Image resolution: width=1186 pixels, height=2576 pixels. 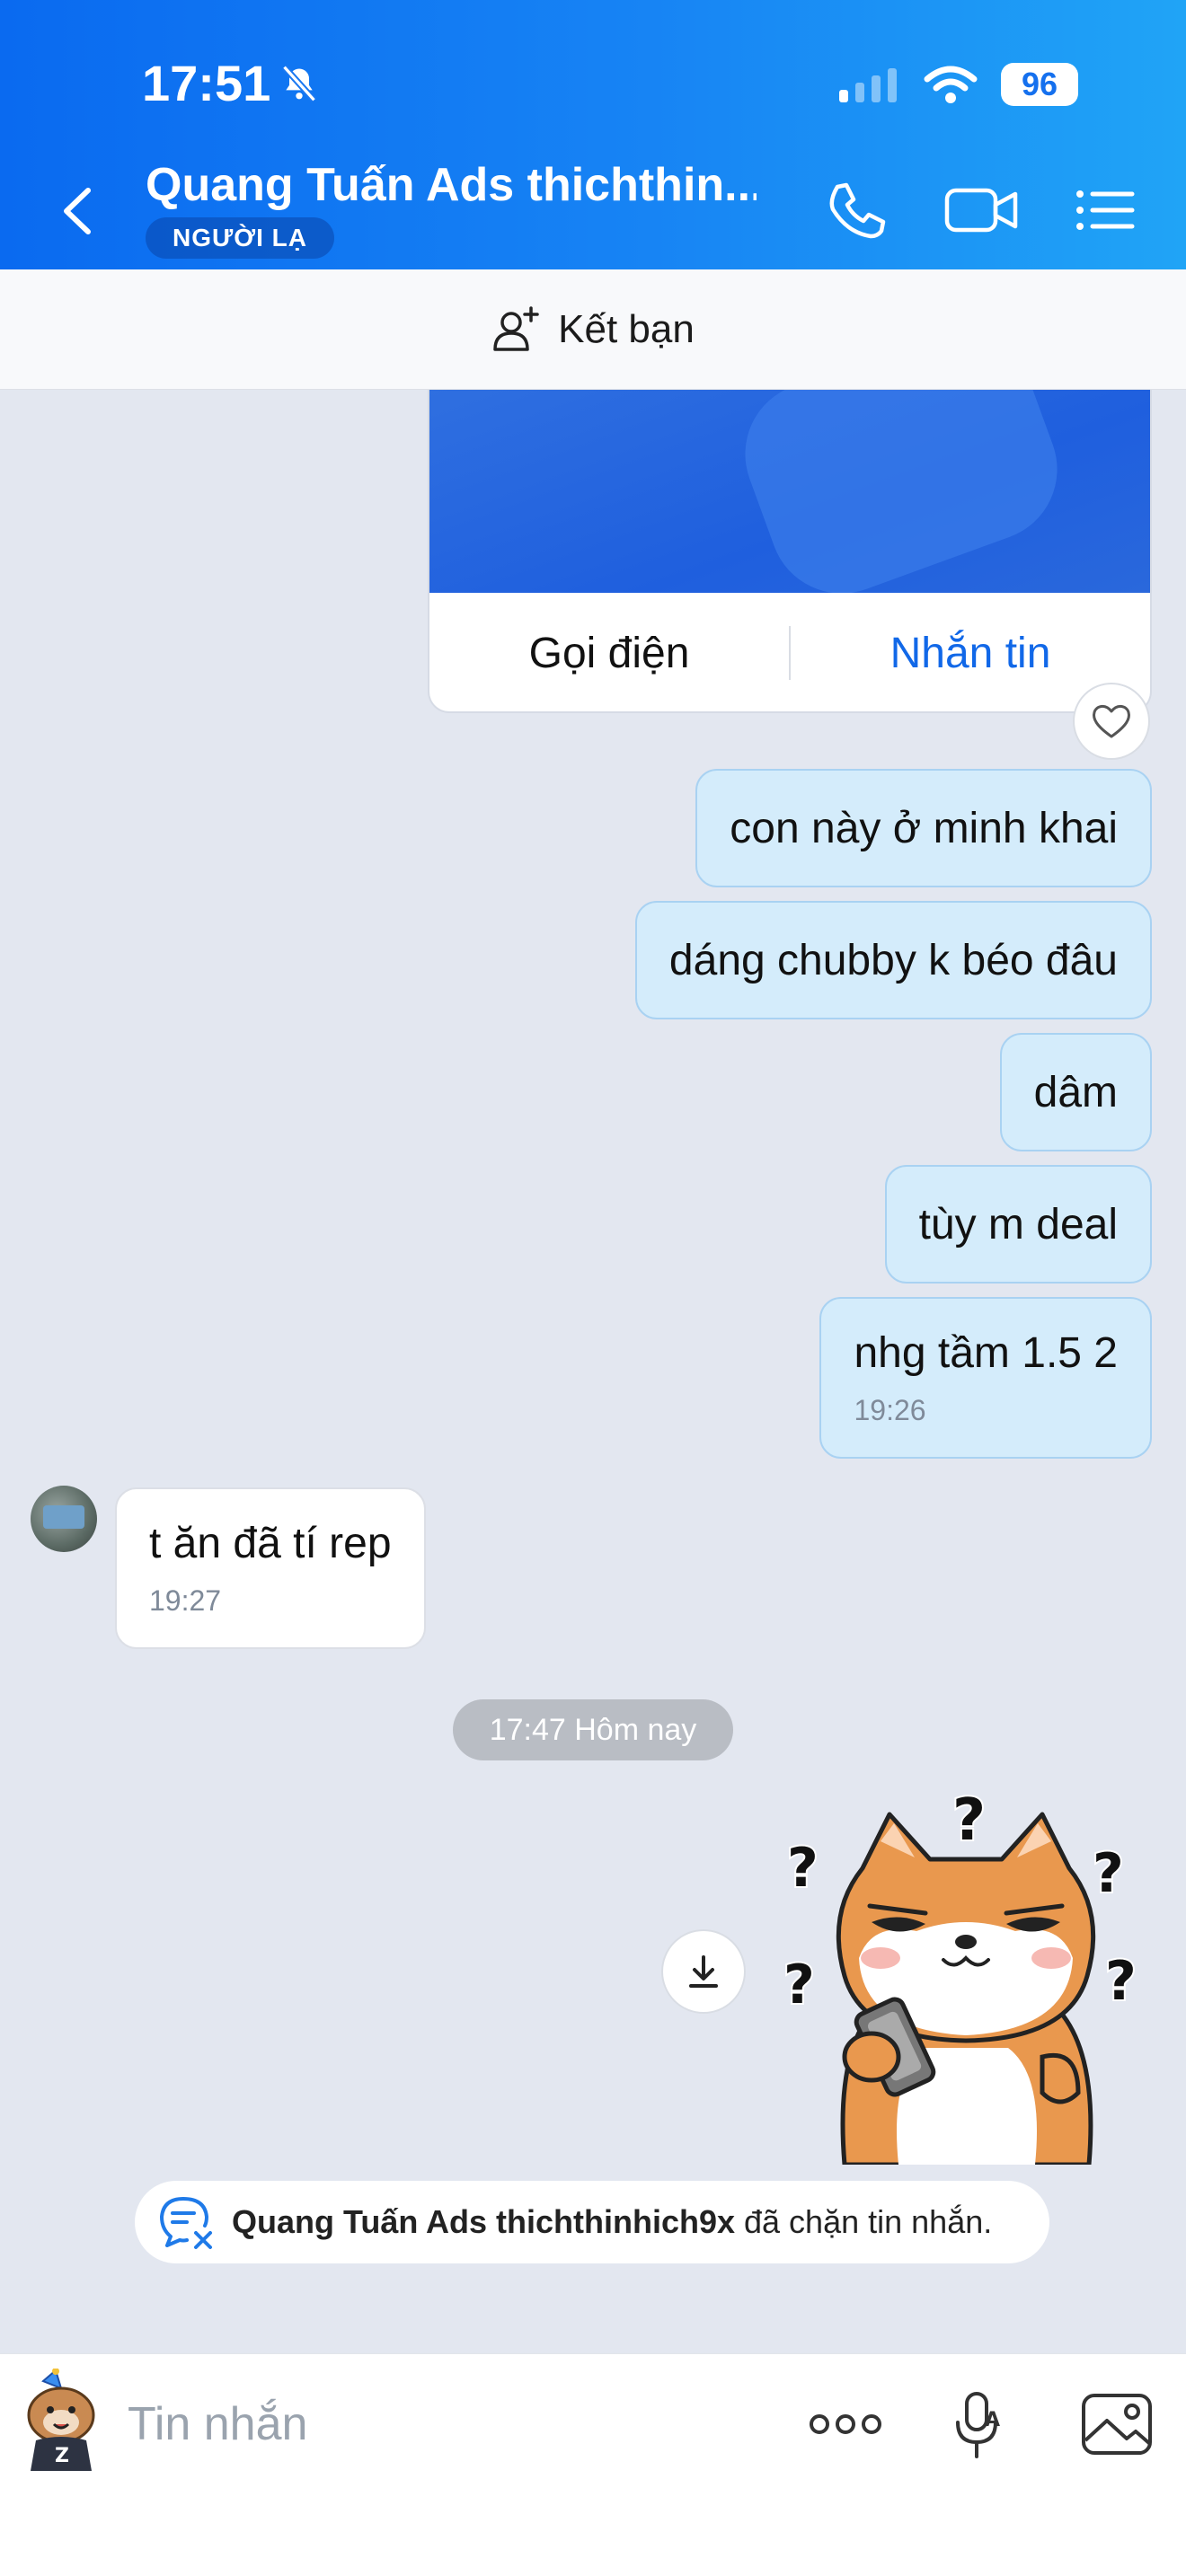 I want to click on phone-icon, so click(x=857, y=210).